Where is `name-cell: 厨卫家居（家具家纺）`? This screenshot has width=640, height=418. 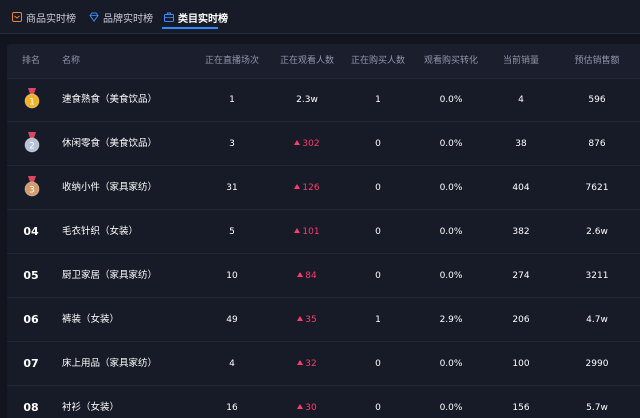 name-cell: 厨卫家居（家具家纺） is located at coordinates (127, 276).